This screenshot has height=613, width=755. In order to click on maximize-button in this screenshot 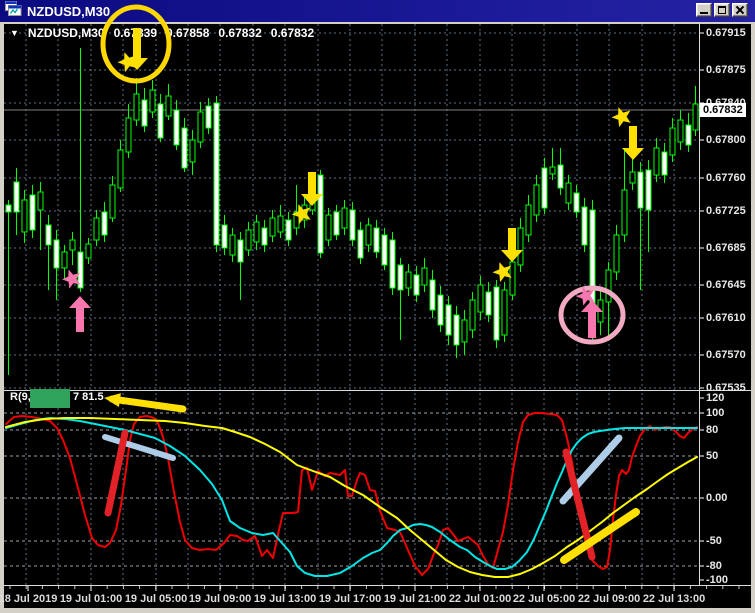, I will do `click(722, 10)`.